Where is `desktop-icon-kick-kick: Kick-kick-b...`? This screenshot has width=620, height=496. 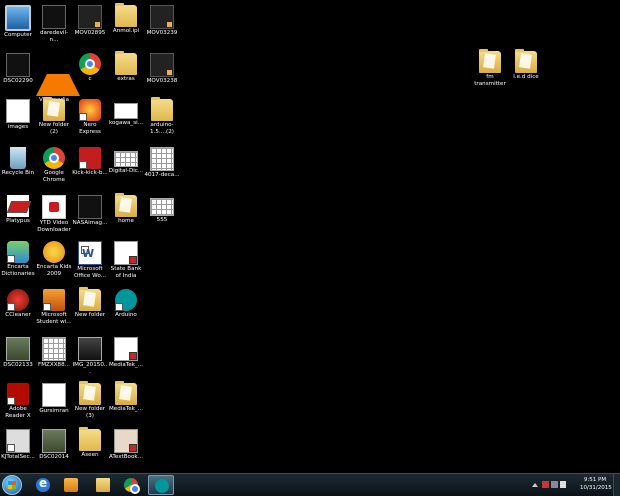
desktop-icon-kick-kick: Kick-kick-b... is located at coordinates (90, 169).